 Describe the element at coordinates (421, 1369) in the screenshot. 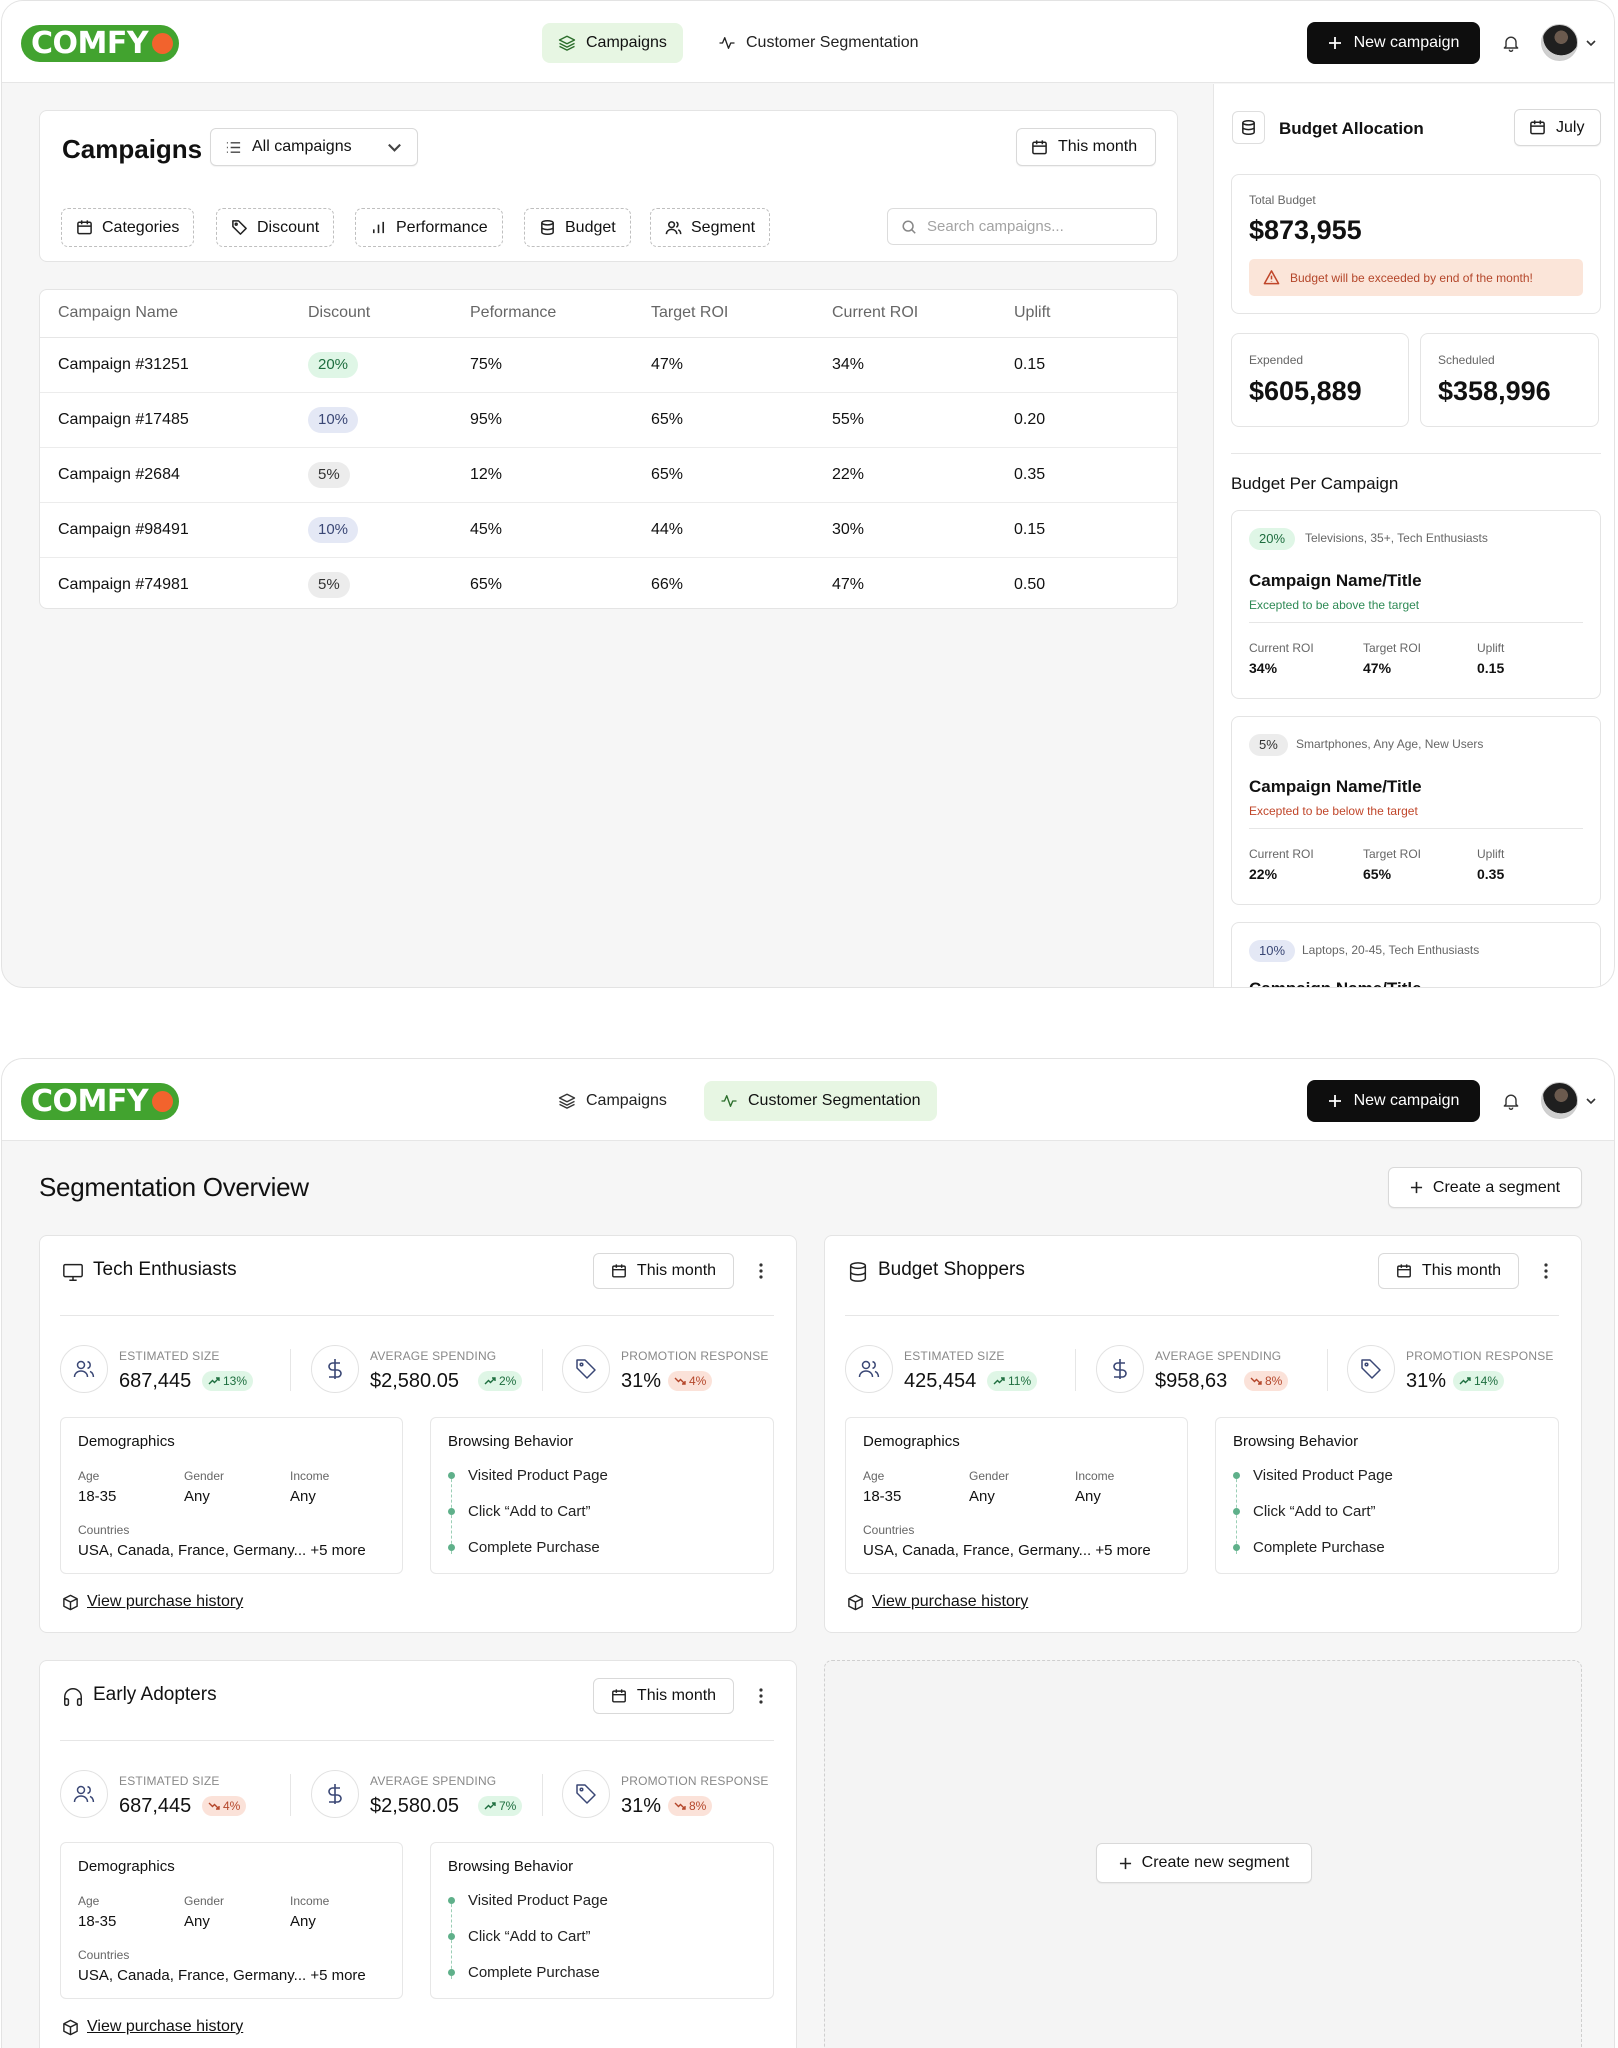

I see `metric-average-spending: AVERAGE SPENDING $2,580.05 2%` at that location.